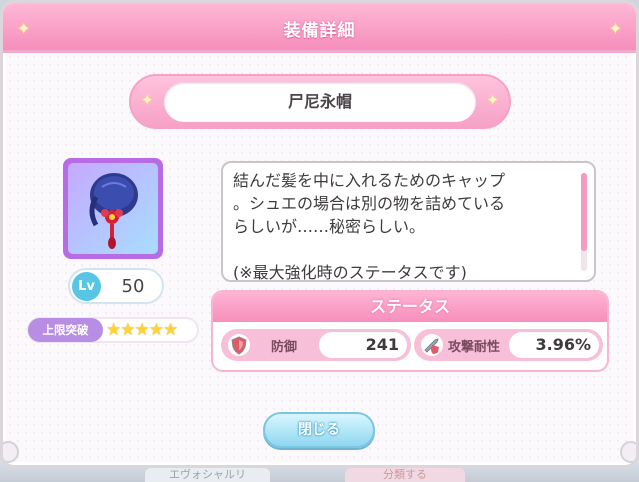 The width and height of the screenshot is (639, 482). What do you see at coordinates (116, 286) in the screenshot?
I see `level-display: Lv 50` at bounding box center [116, 286].